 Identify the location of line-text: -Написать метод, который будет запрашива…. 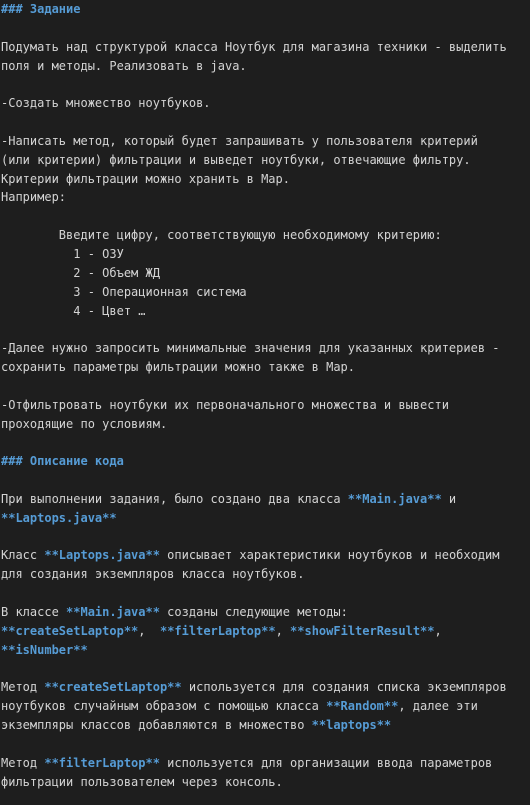
(239, 140).